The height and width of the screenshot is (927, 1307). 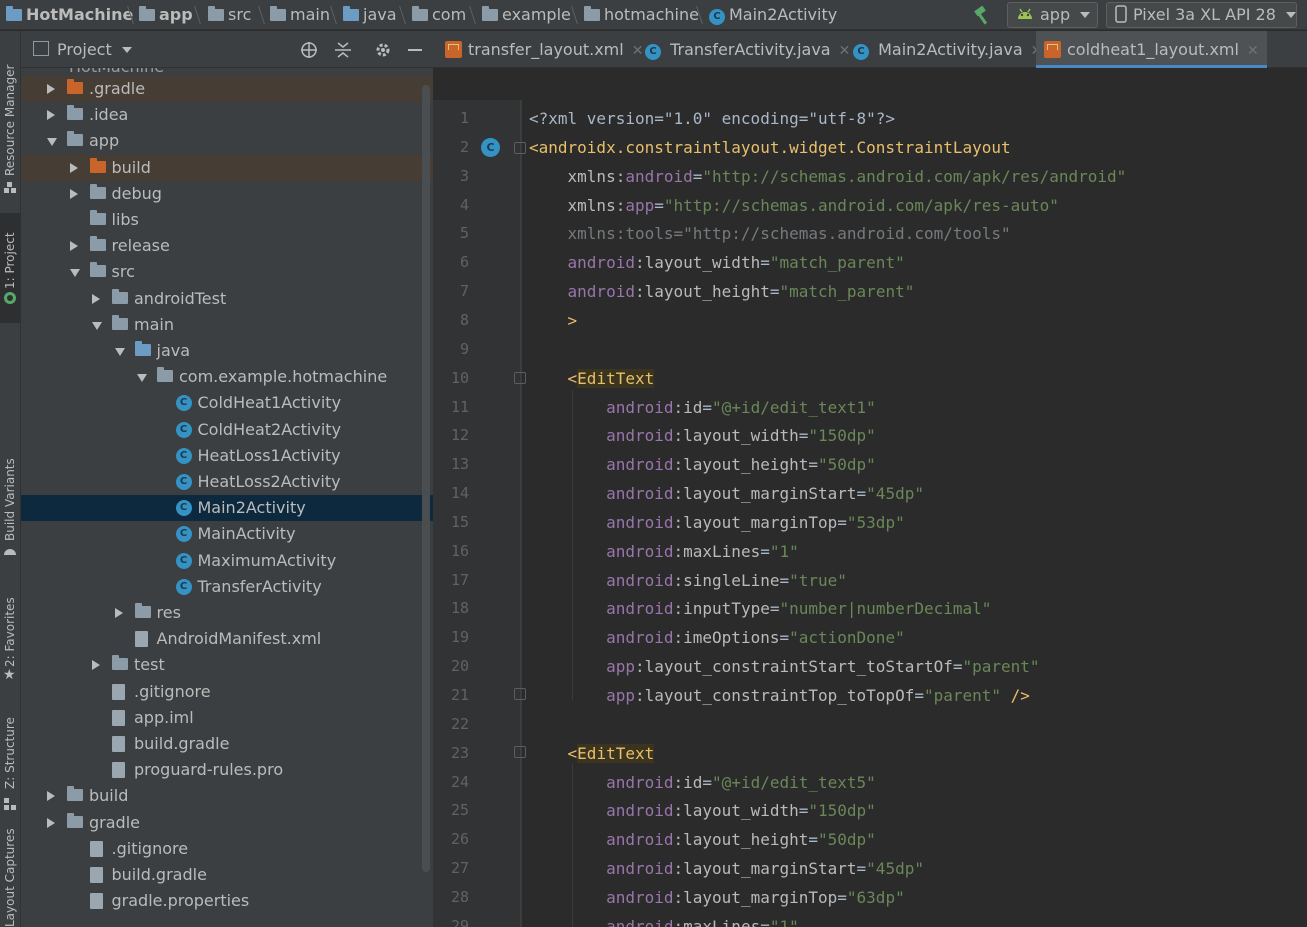 What do you see at coordinates (227, 246) in the screenshot?
I see `tree-row: release` at bounding box center [227, 246].